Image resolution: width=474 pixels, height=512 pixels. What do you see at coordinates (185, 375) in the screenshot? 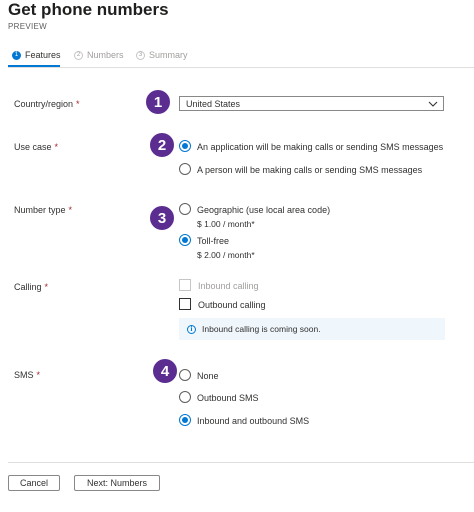
I see `sms-none-radio` at bounding box center [185, 375].